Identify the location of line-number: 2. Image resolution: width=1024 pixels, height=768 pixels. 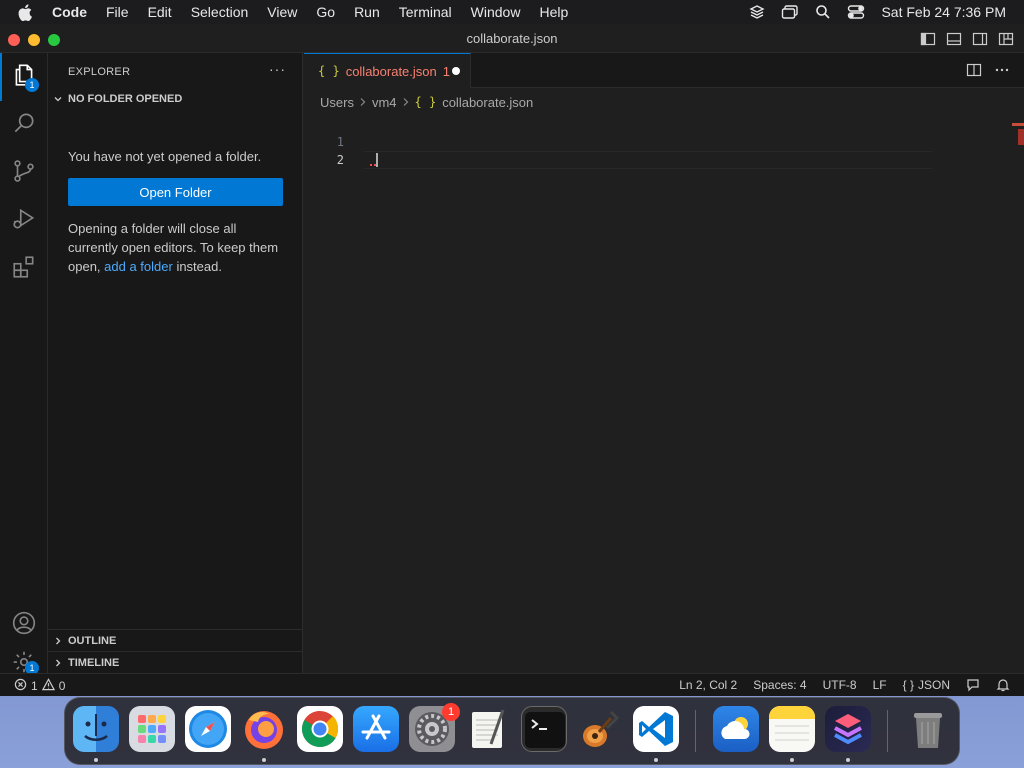
(340, 160).